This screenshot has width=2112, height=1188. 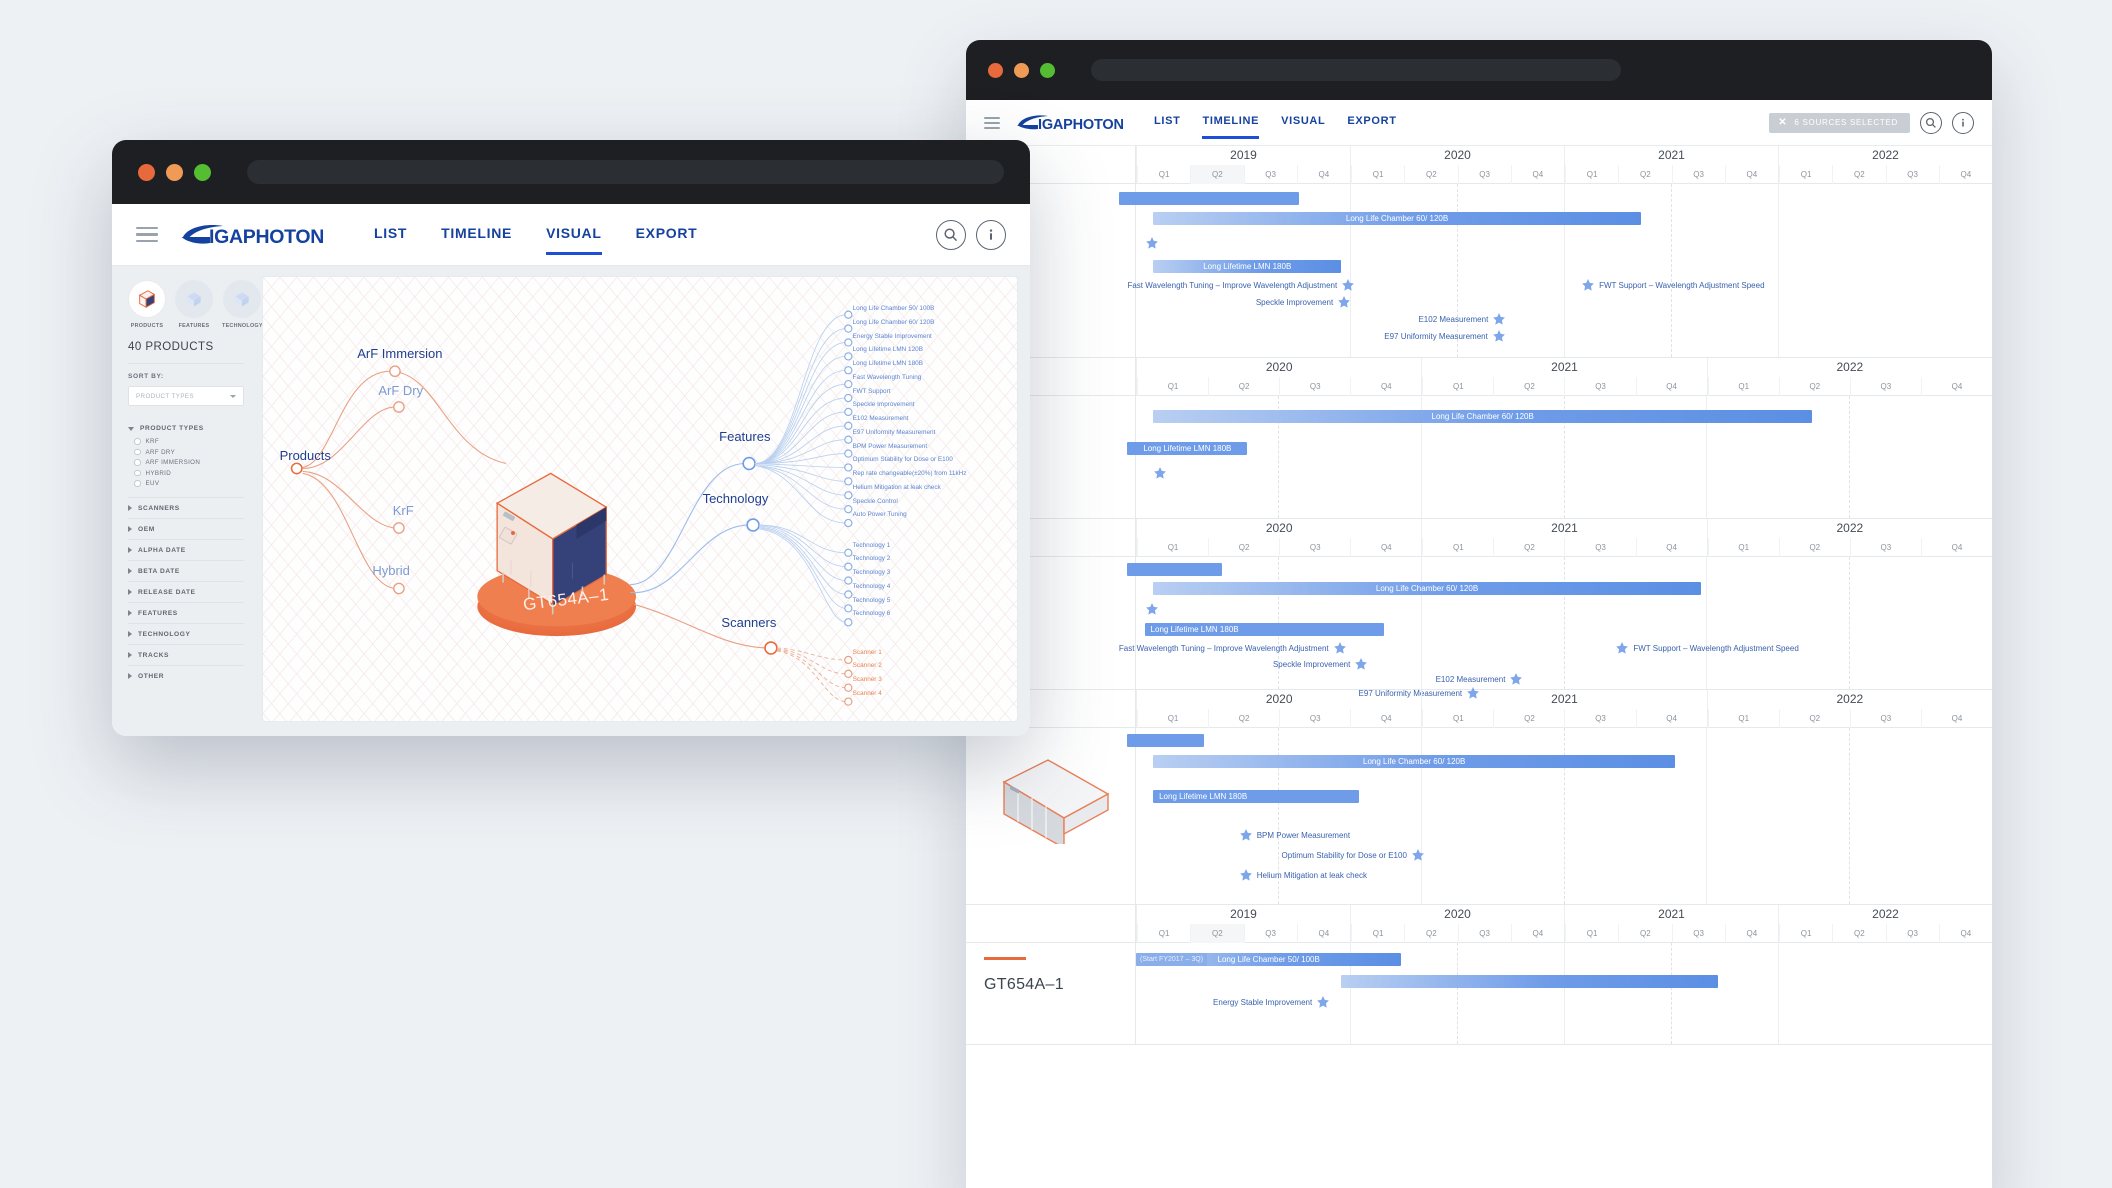 What do you see at coordinates (881, 418) in the screenshot?
I see `leaf-label-feature: E102 Measurement` at bounding box center [881, 418].